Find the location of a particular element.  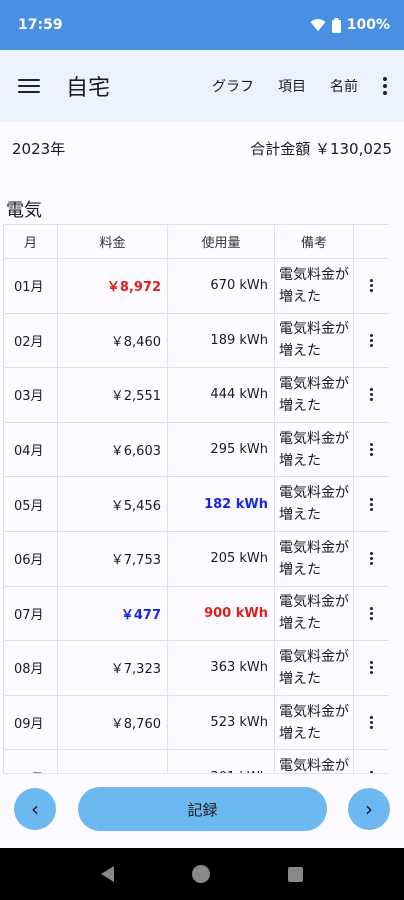

table-row: 06月 ￥7,753 205 kWh 電気料金が増えた is located at coordinates (196, 558).